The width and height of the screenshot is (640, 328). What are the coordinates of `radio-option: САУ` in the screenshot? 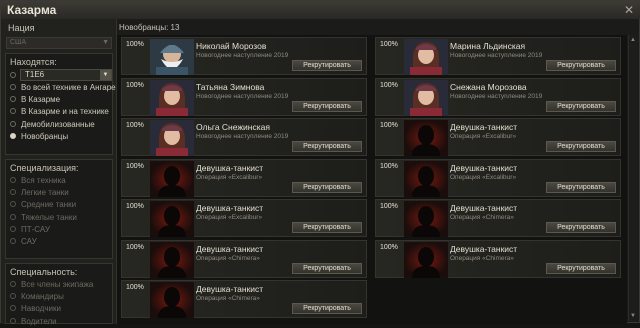 It's located at (23, 242).